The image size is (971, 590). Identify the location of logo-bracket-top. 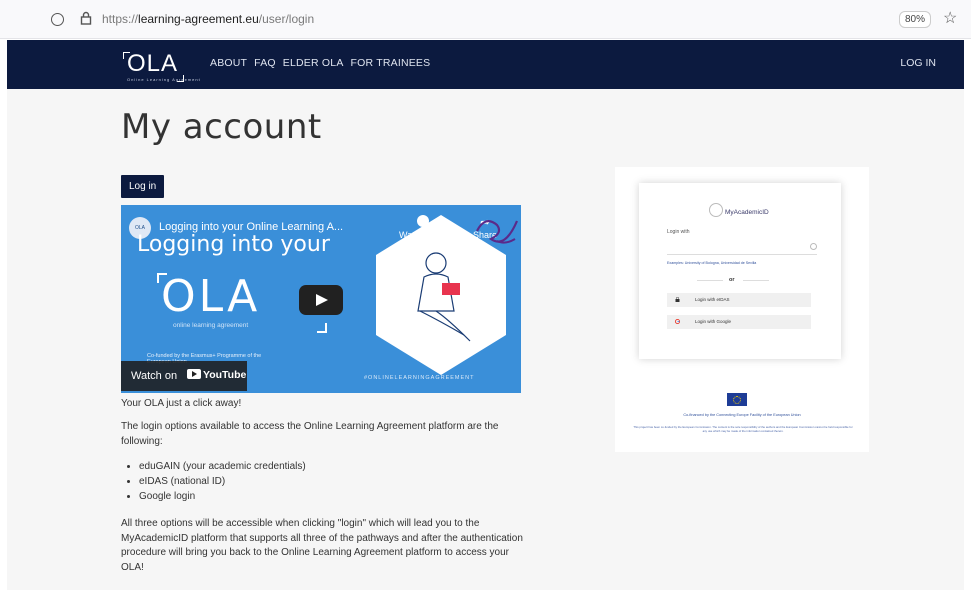
(126, 55).